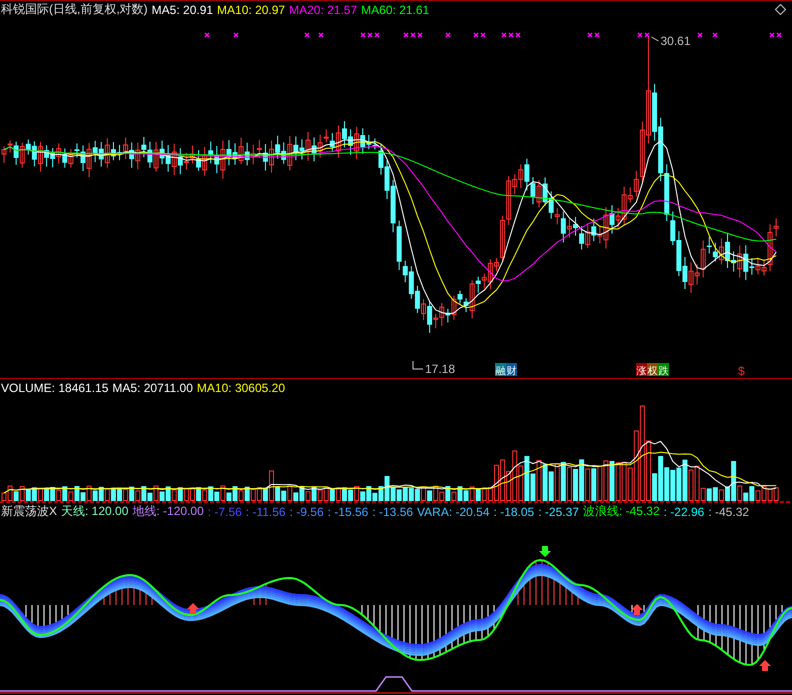 The image size is (792, 695). Describe the element at coordinates (323, 9) in the screenshot. I see `indicator-label: MA20: 21.57` at that location.